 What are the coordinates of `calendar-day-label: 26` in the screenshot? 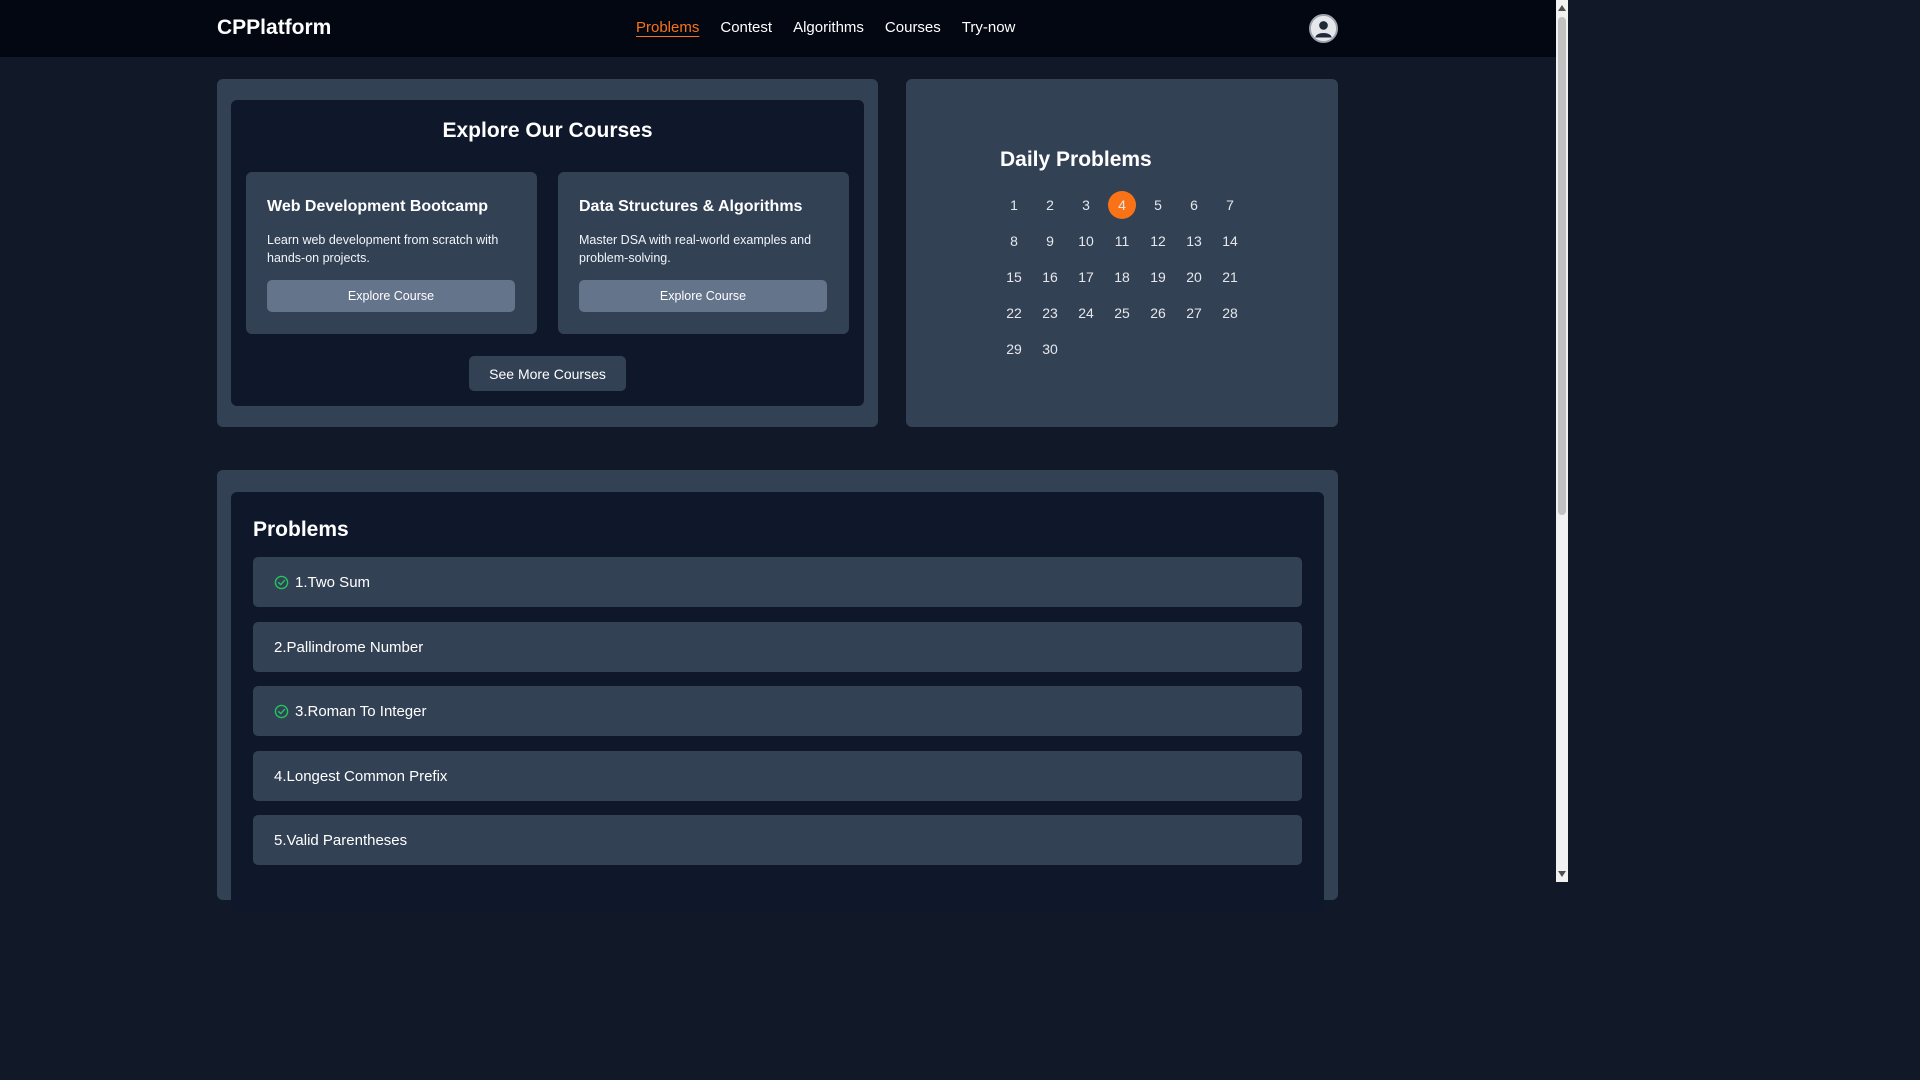 It's located at (1158, 313).